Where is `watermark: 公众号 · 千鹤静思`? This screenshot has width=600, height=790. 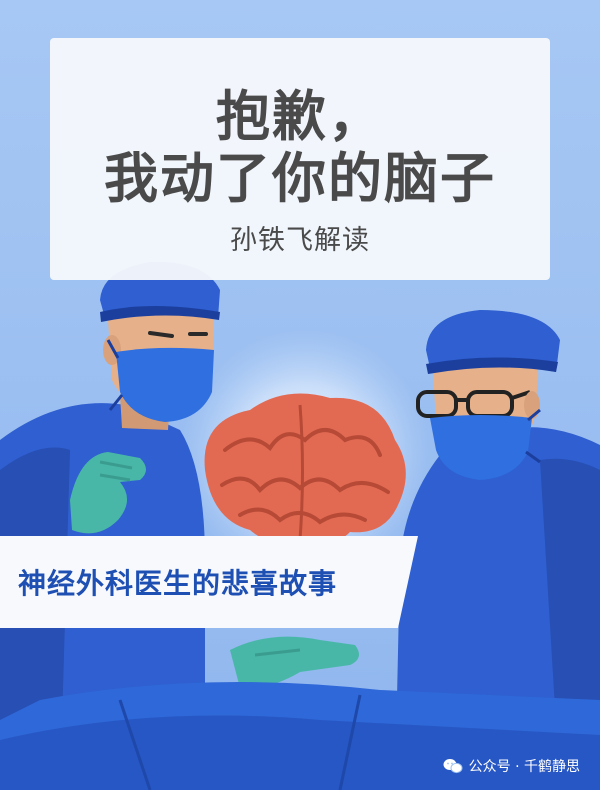
watermark: 公众号 · 千鹤静思 is located at coordinates (511, 766).